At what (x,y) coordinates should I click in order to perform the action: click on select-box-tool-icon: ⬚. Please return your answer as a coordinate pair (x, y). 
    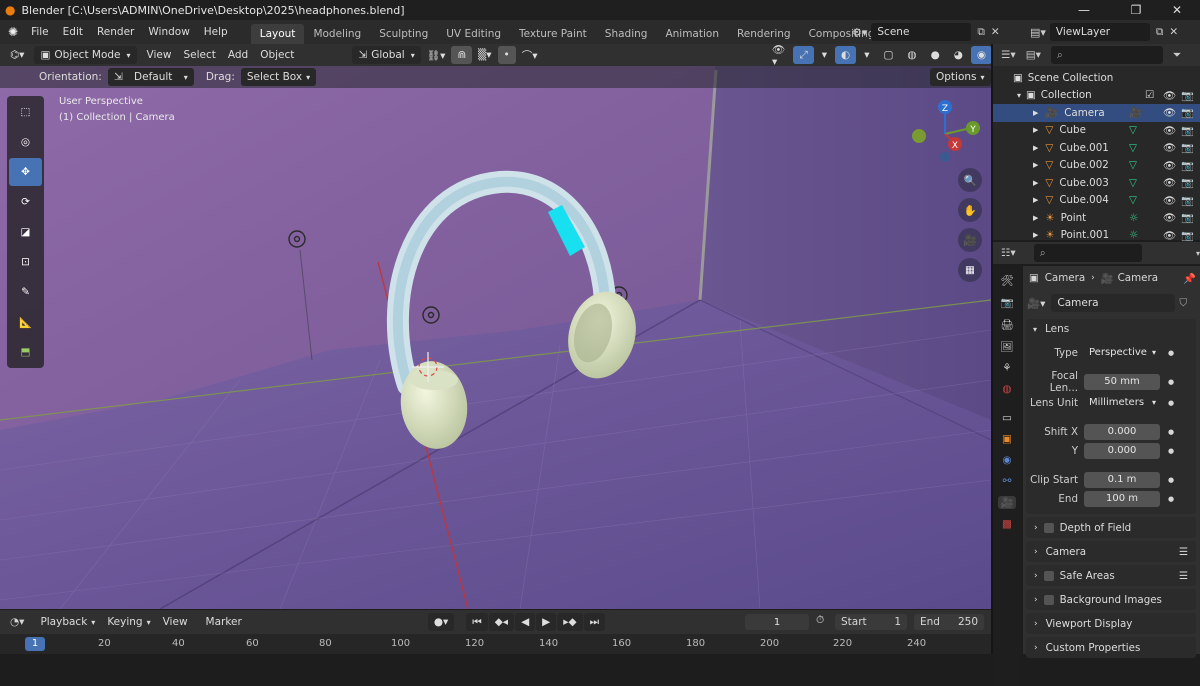
    Looking at the image, I should click on (25, 112).